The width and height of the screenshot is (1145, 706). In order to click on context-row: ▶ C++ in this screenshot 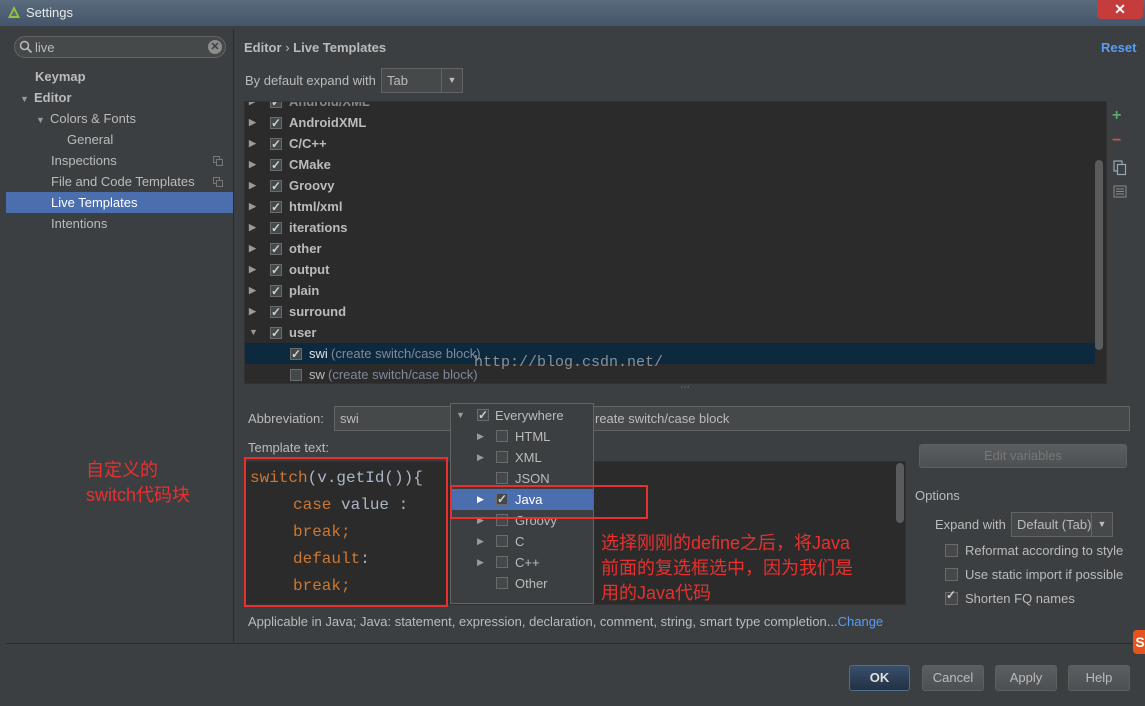, I will do `click(522, 562)`.